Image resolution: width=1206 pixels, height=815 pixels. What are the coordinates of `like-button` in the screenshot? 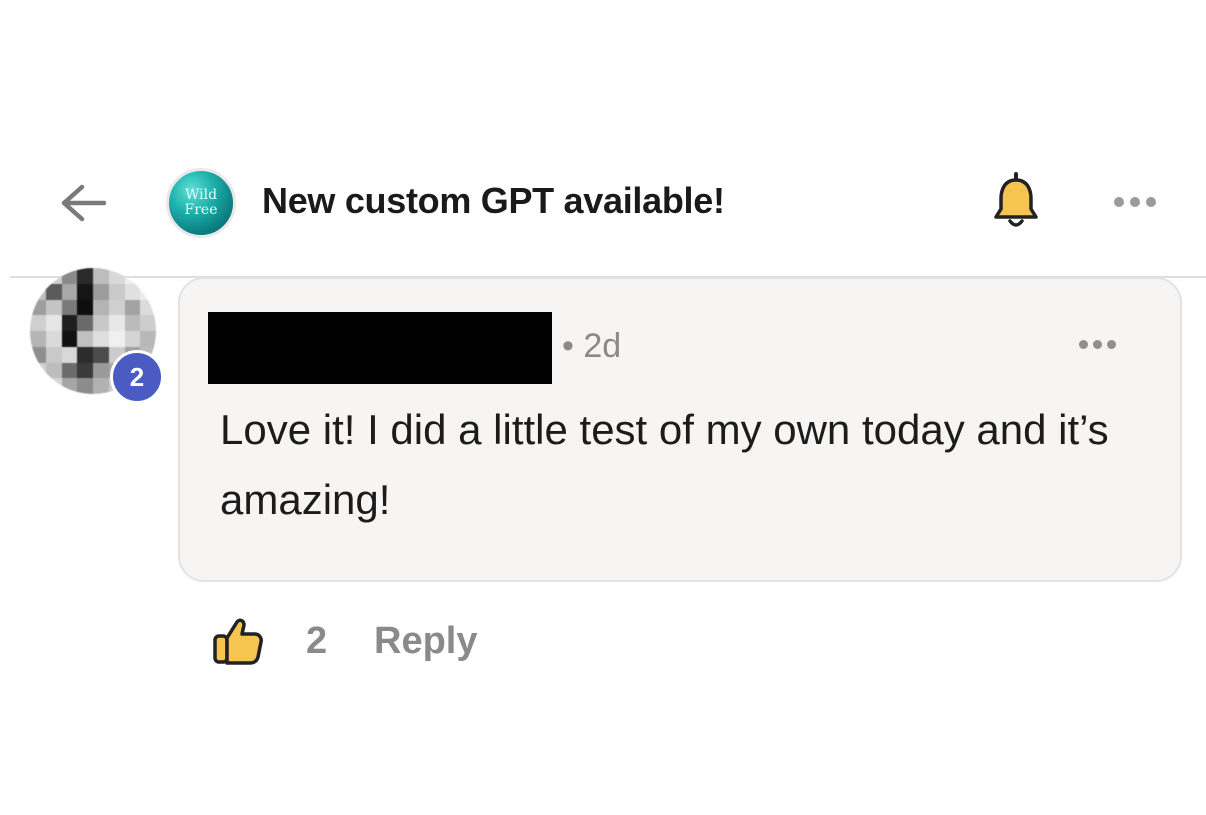 It's located at (238, 642).